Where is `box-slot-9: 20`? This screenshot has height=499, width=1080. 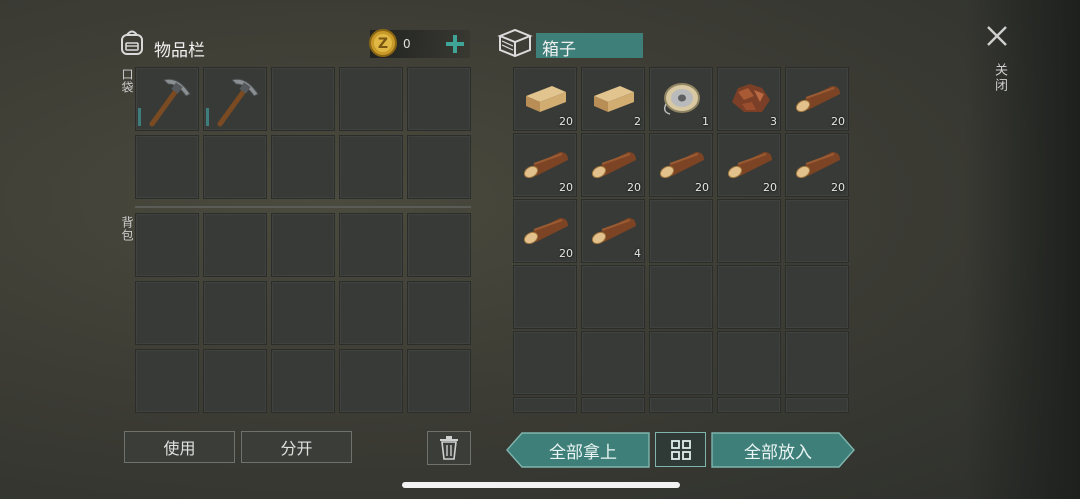 box-slot-9: 20 is located at coordinates (749, 165).